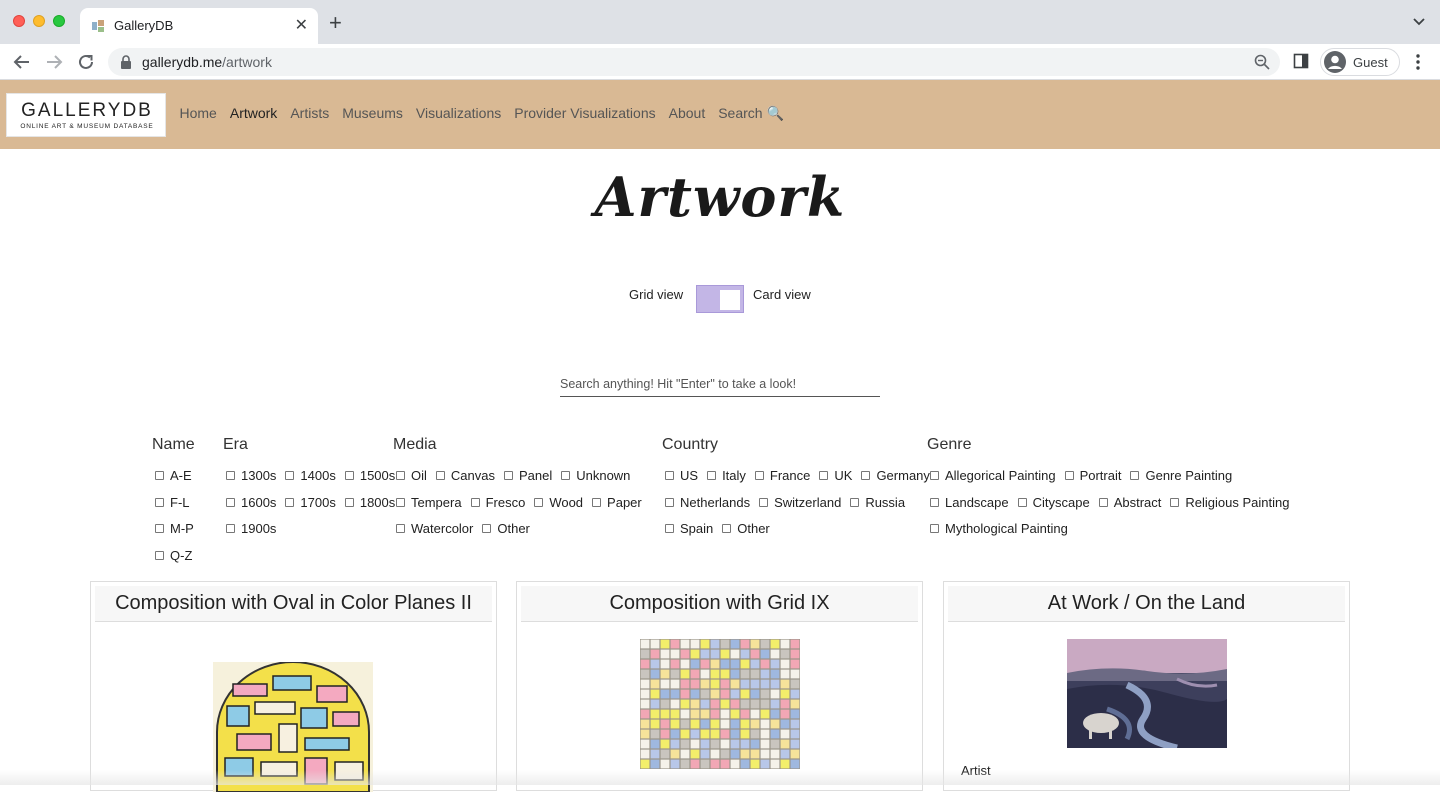 The width and height of the screenshot is (1440, 792). I want to click on filter-option: Allegorical Painting, so click(991, 475).